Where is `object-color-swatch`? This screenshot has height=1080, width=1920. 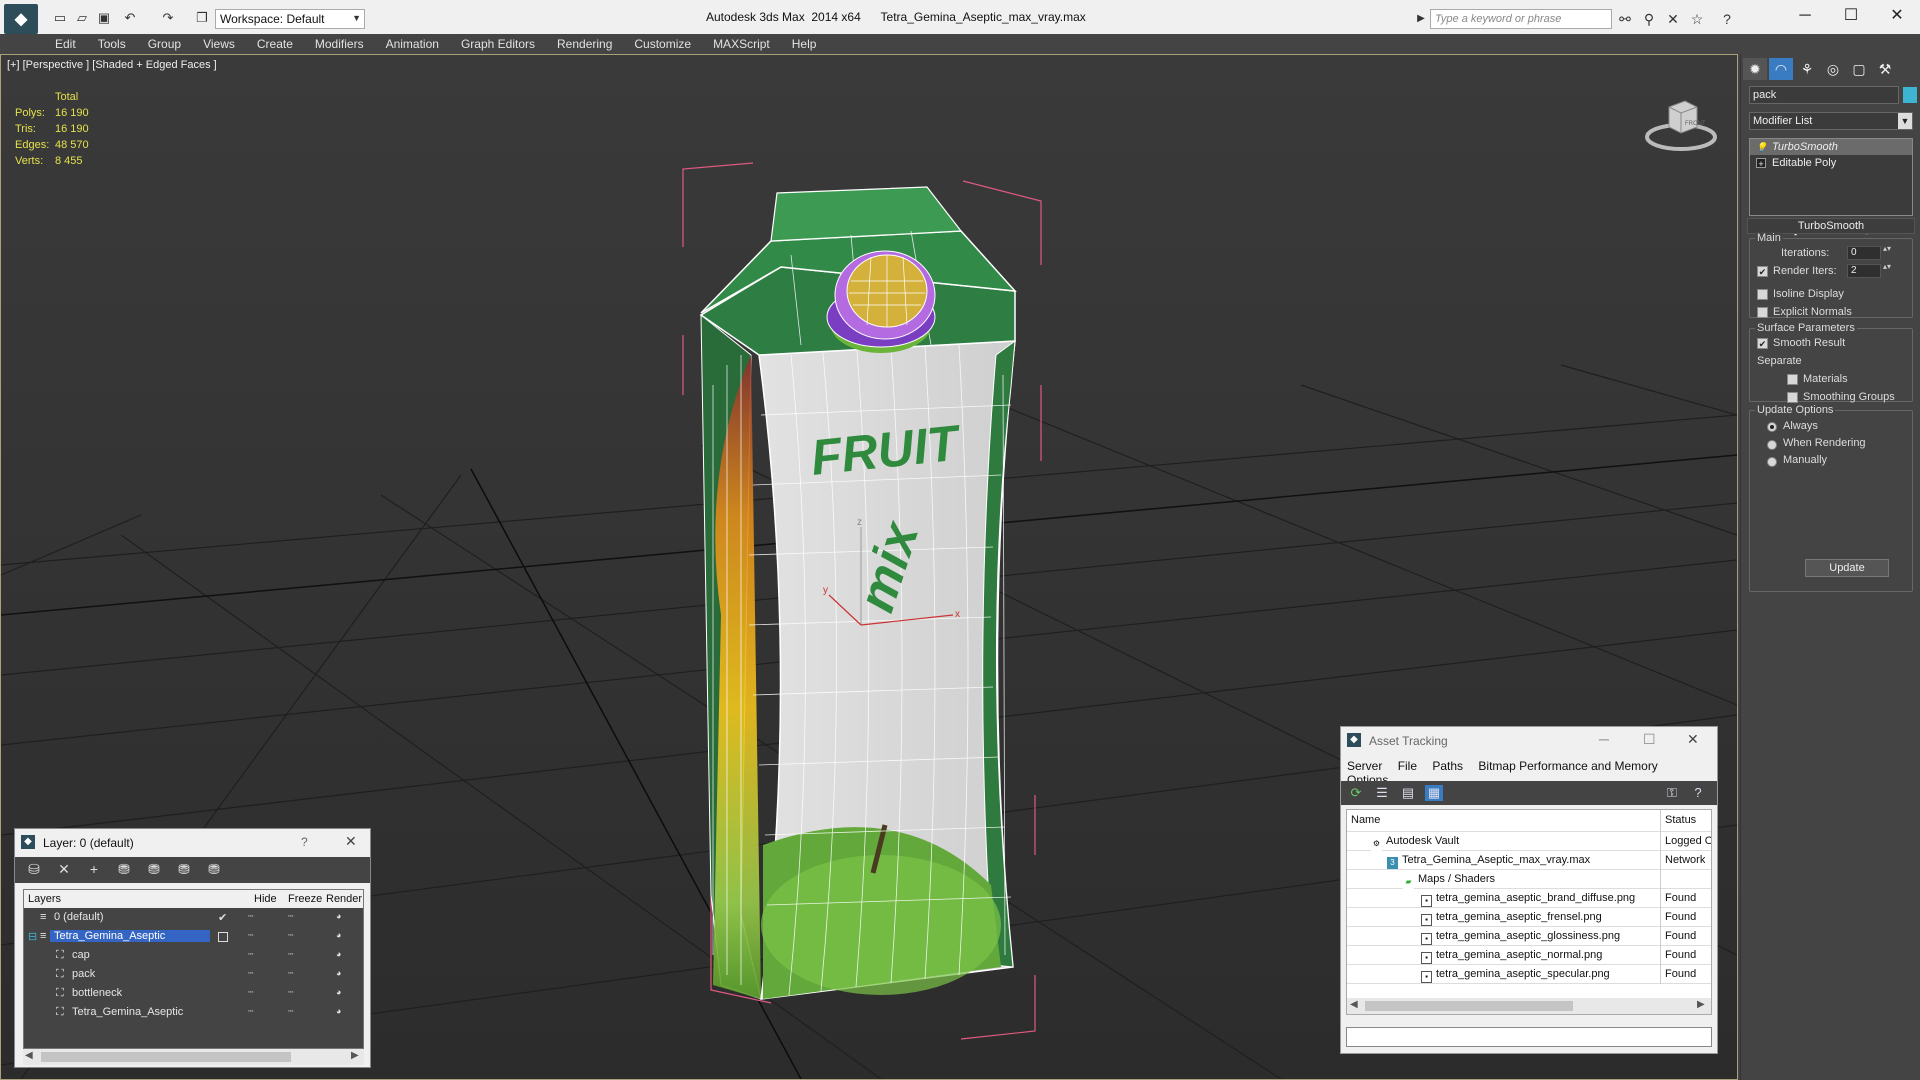
object-color-swatch is located at coordinates (1910, 95).